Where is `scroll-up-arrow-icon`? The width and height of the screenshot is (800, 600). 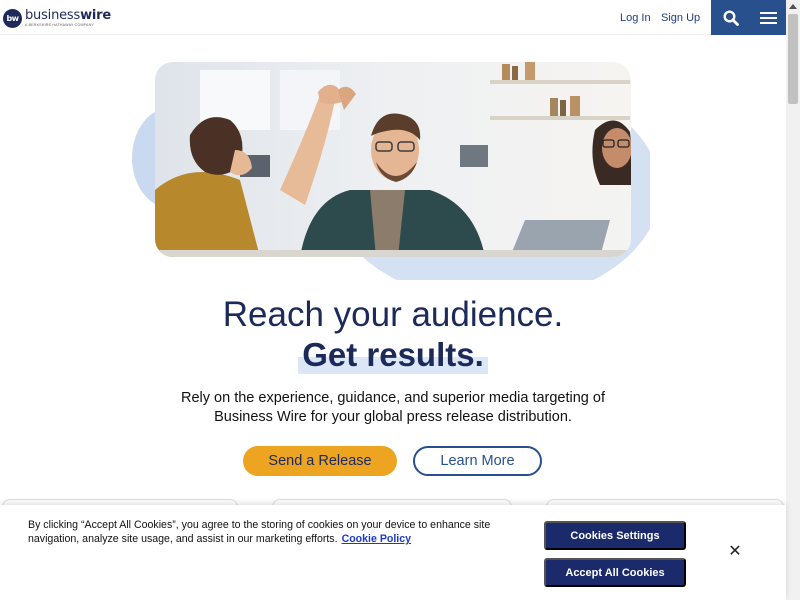 scroll-up-arrow-icon is located at coordinates (793, 6).